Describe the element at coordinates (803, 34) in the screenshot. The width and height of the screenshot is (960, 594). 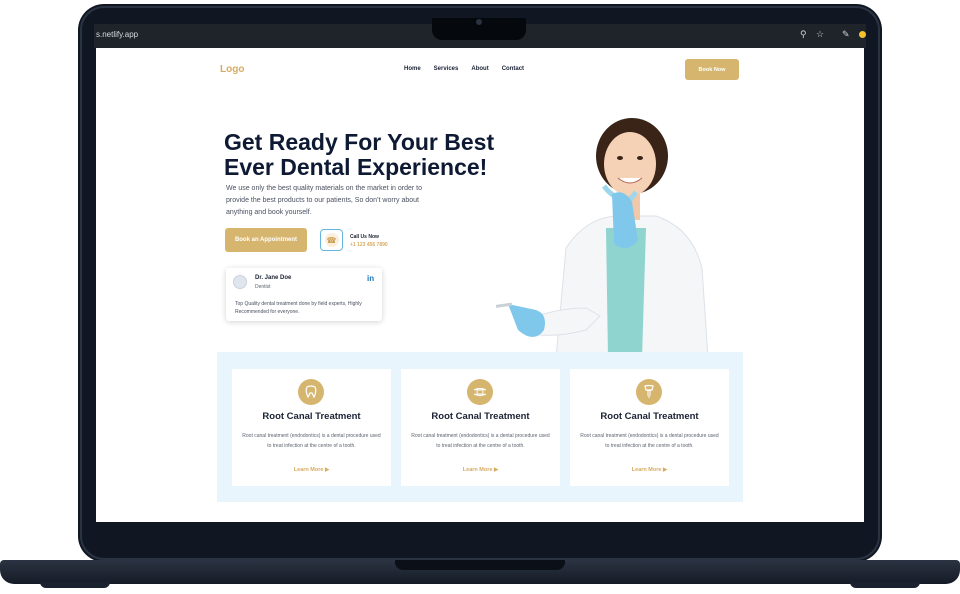
I see `zoom-icon: ⚲` at that location.